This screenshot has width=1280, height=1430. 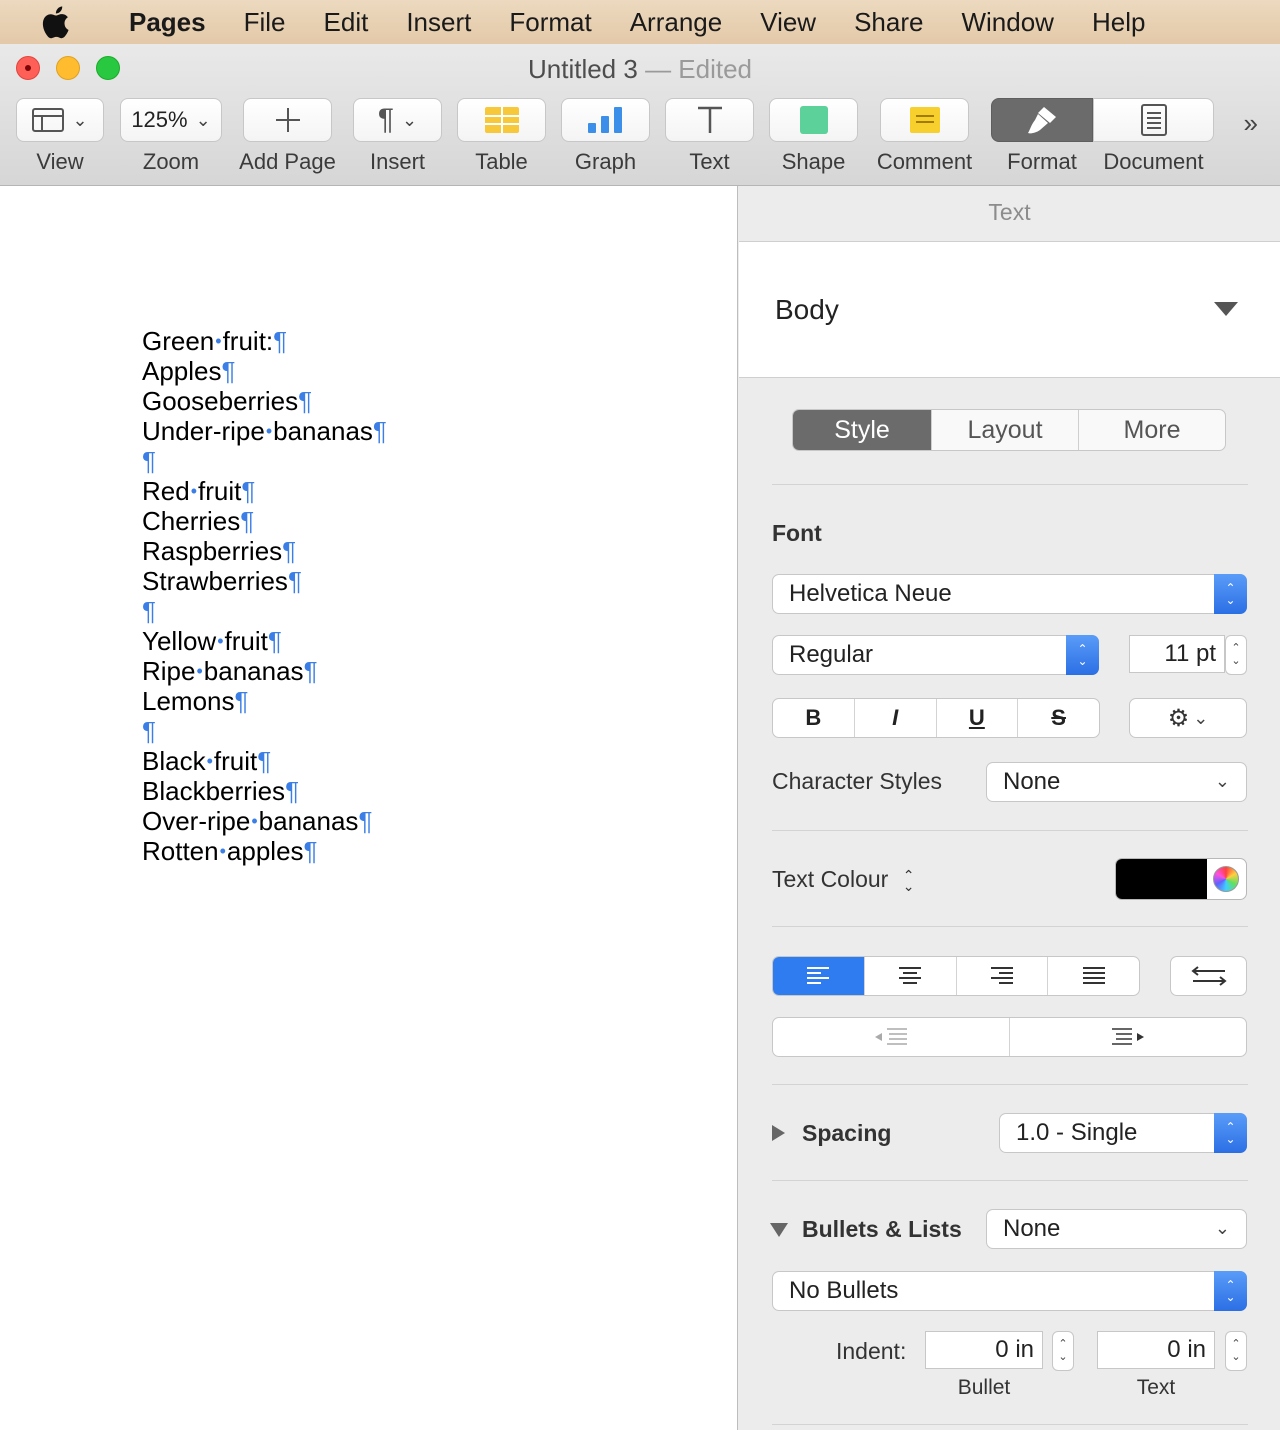 I want to click on document-line: Yellow•fruit¶, so click(x=264, y=641).